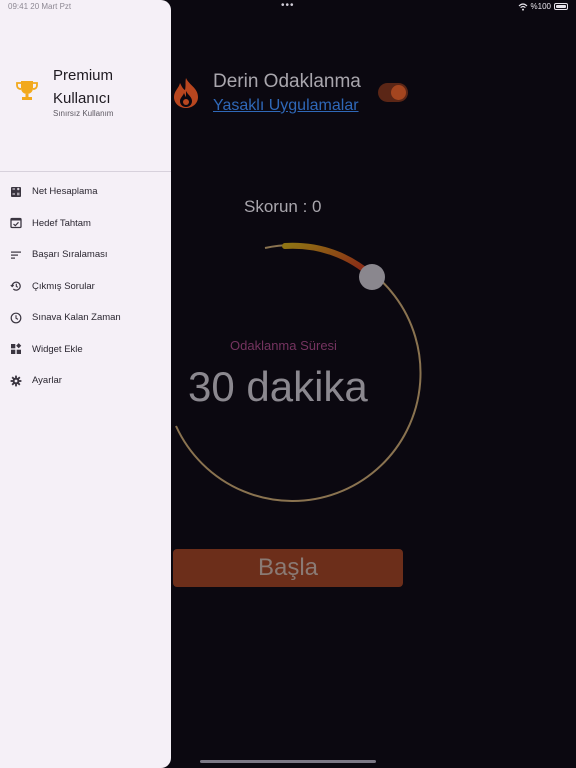  What do you see at coordinates (561, 6) in the screenshot?
I see `battery-icon` at bounding box center [561, 6].